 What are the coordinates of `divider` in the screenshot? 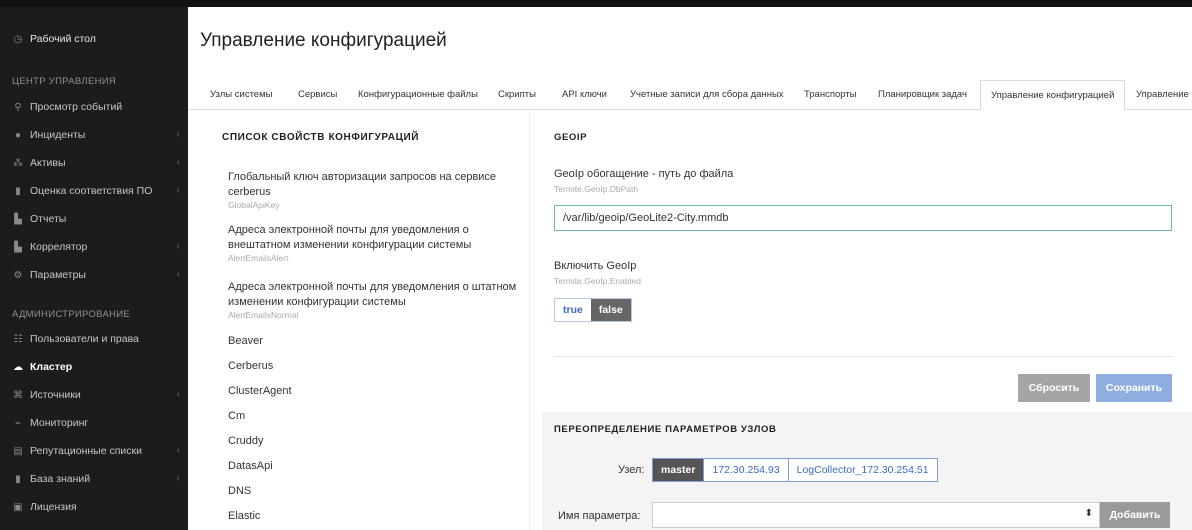 It's located at (863, 356).